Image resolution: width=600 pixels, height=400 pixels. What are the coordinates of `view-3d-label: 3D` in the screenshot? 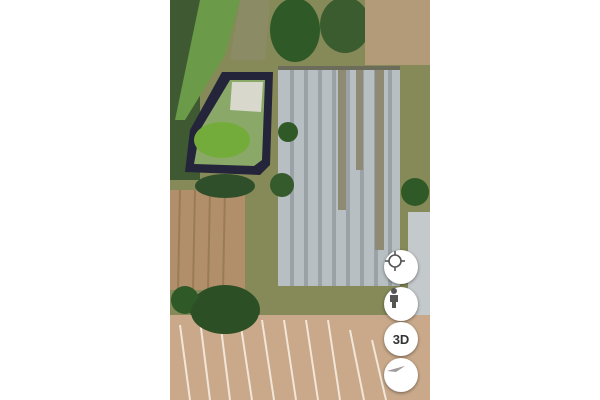 It's located at (401, 339).